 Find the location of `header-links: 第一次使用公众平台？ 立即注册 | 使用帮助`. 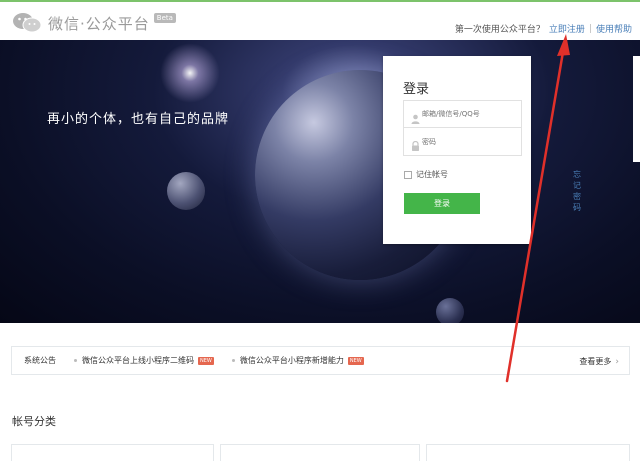

header-links: 第一次使用公众平台？ 立即注册 | 使用帮助 is located at coordinates (543, 29).